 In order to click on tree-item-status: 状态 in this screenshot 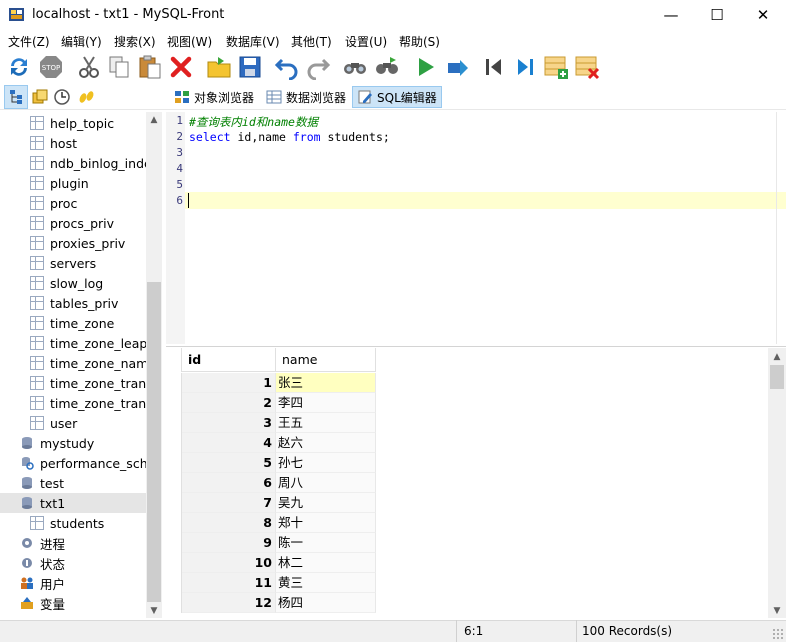, I will do `click(73, 563)`.